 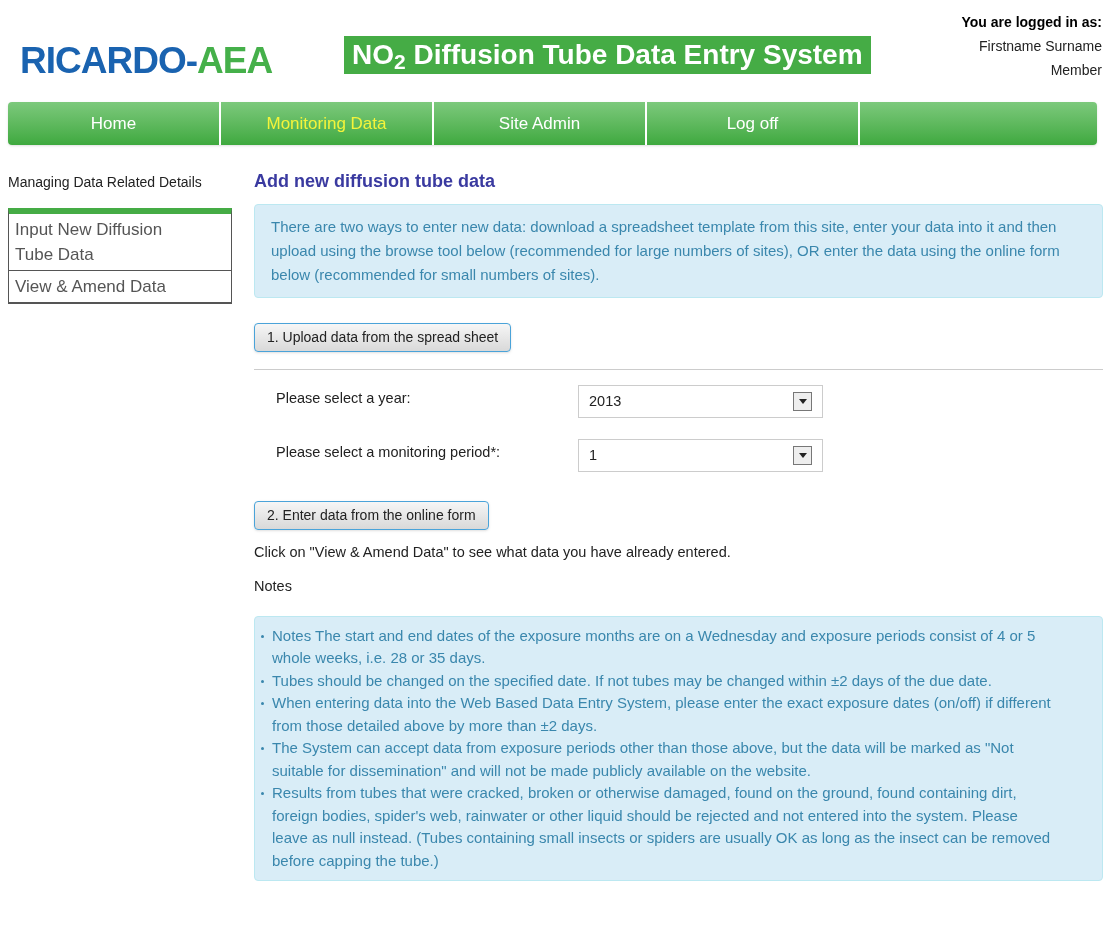 I want to click on logo: RICARDO-AEA, so click(x=146, y=60).